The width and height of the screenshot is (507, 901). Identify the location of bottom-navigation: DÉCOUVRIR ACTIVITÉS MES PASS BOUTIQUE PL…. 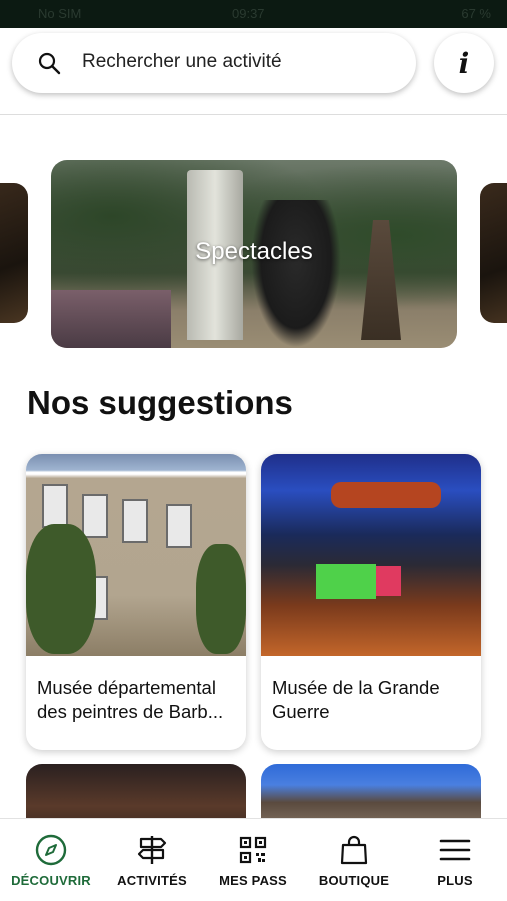
(253, 859).